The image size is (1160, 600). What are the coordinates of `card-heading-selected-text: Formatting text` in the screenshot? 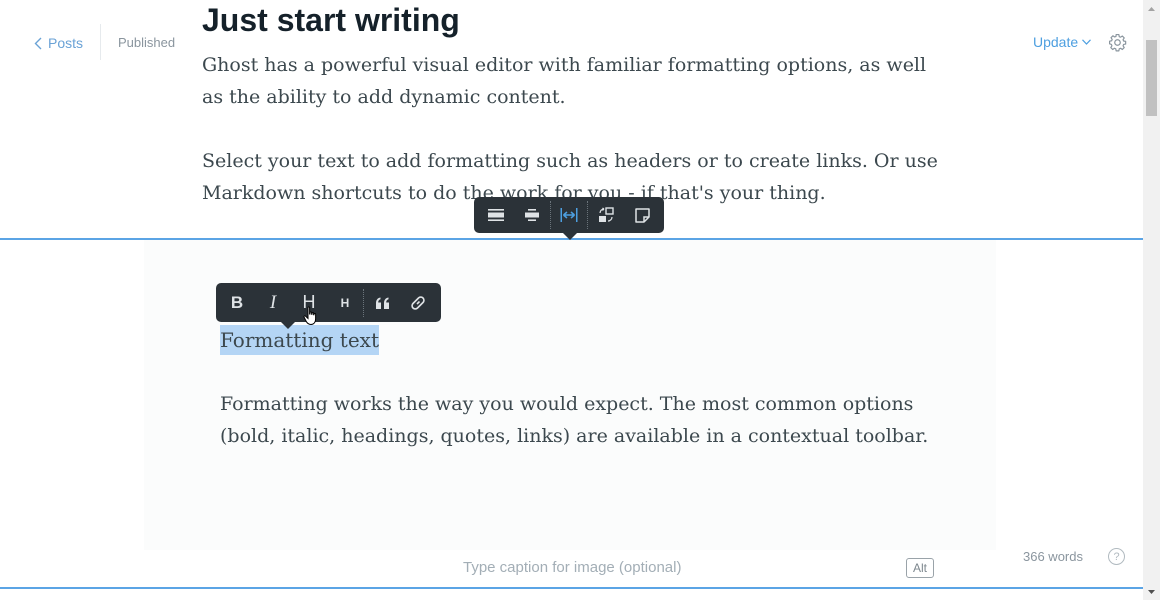 It's located at (299, 340).